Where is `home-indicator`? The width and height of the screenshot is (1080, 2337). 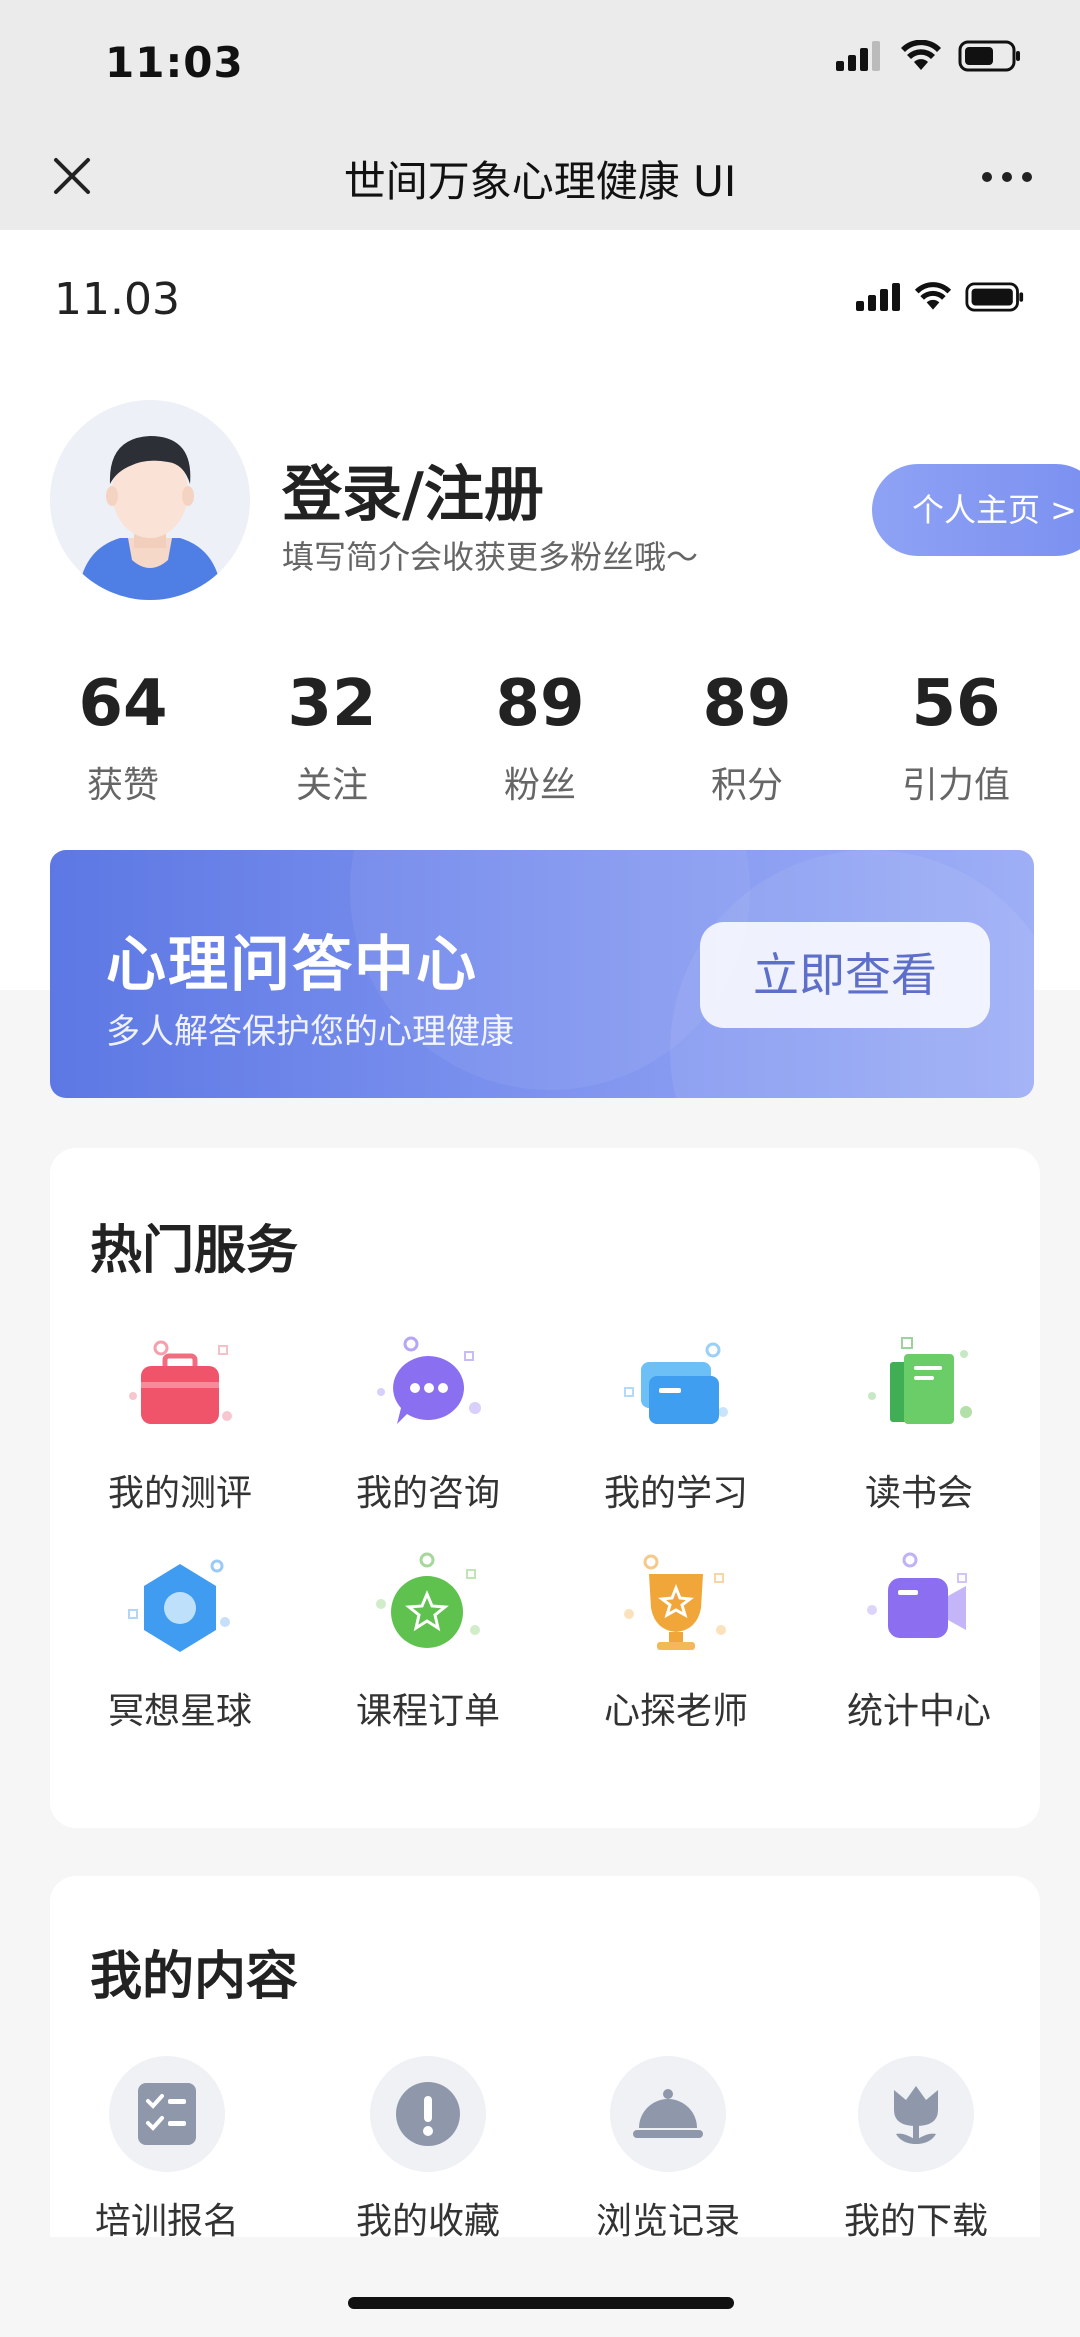 home-indicator is located at coordinates (541, 2303).